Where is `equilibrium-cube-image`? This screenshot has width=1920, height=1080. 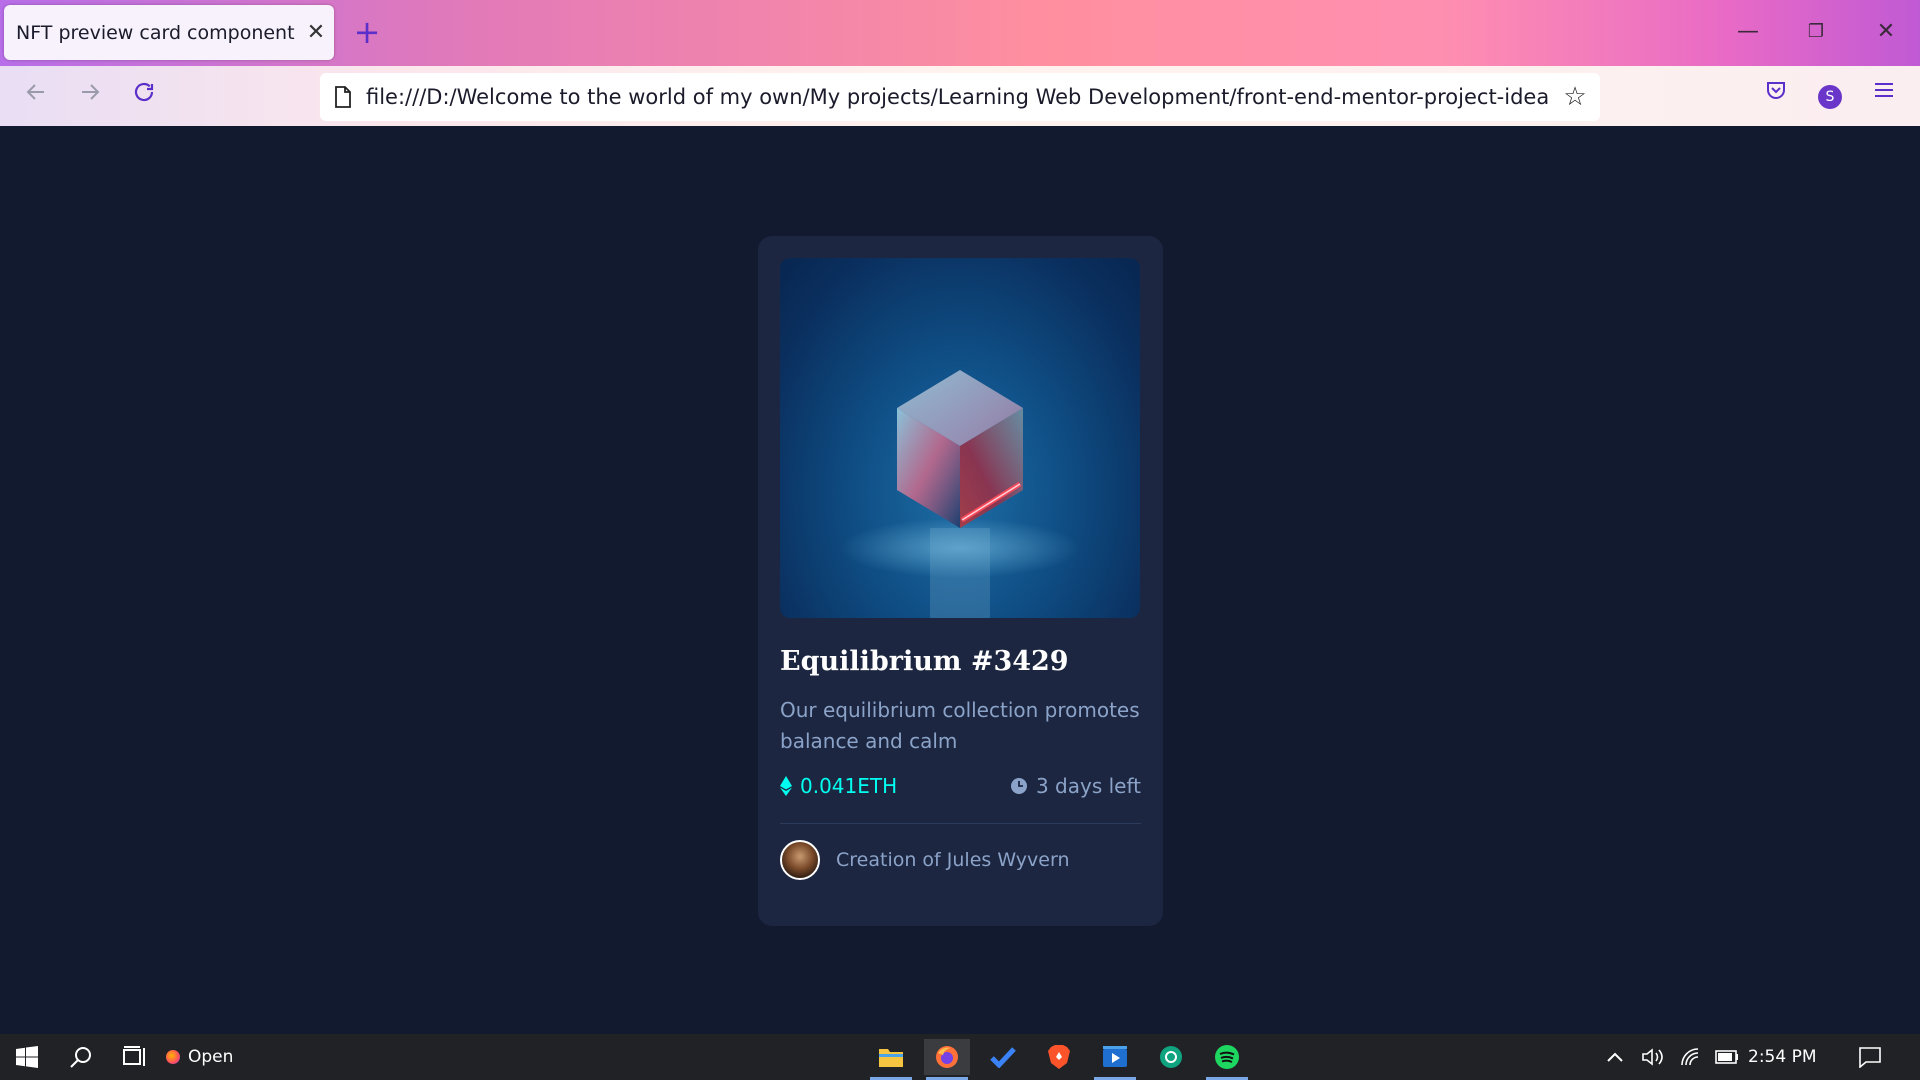 equilibrium-cube-image is located at coordinates (960, 494).